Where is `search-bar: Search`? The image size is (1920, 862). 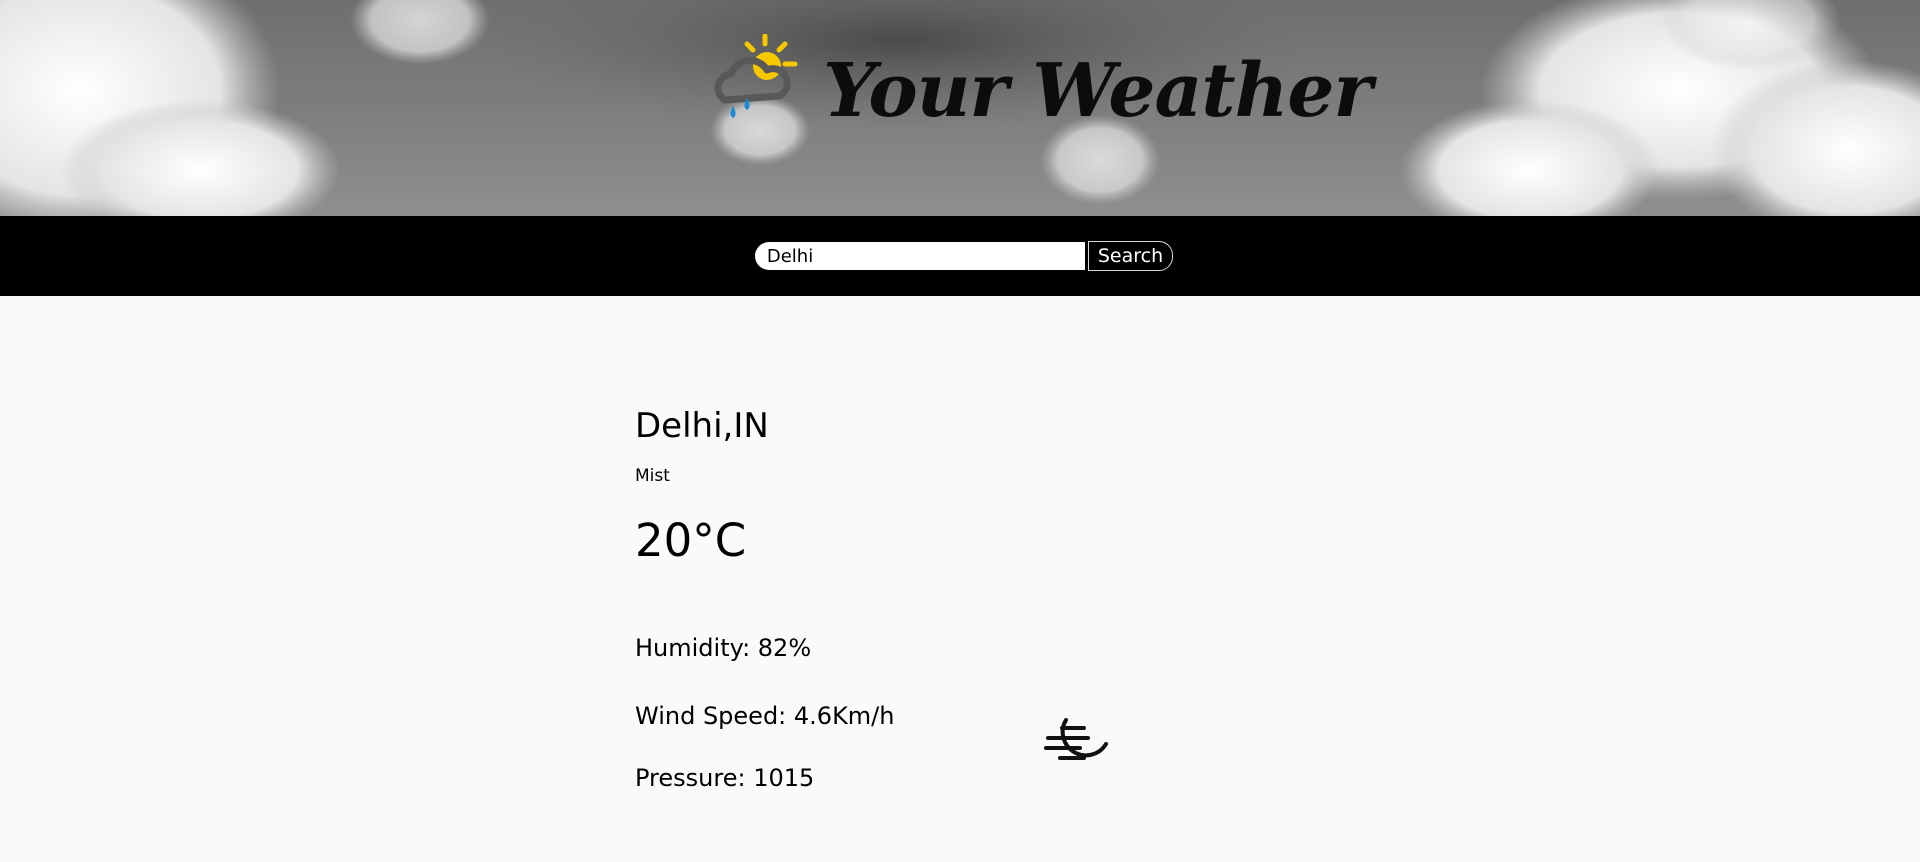
search-bar: Search is located at coordinates (960, 256).